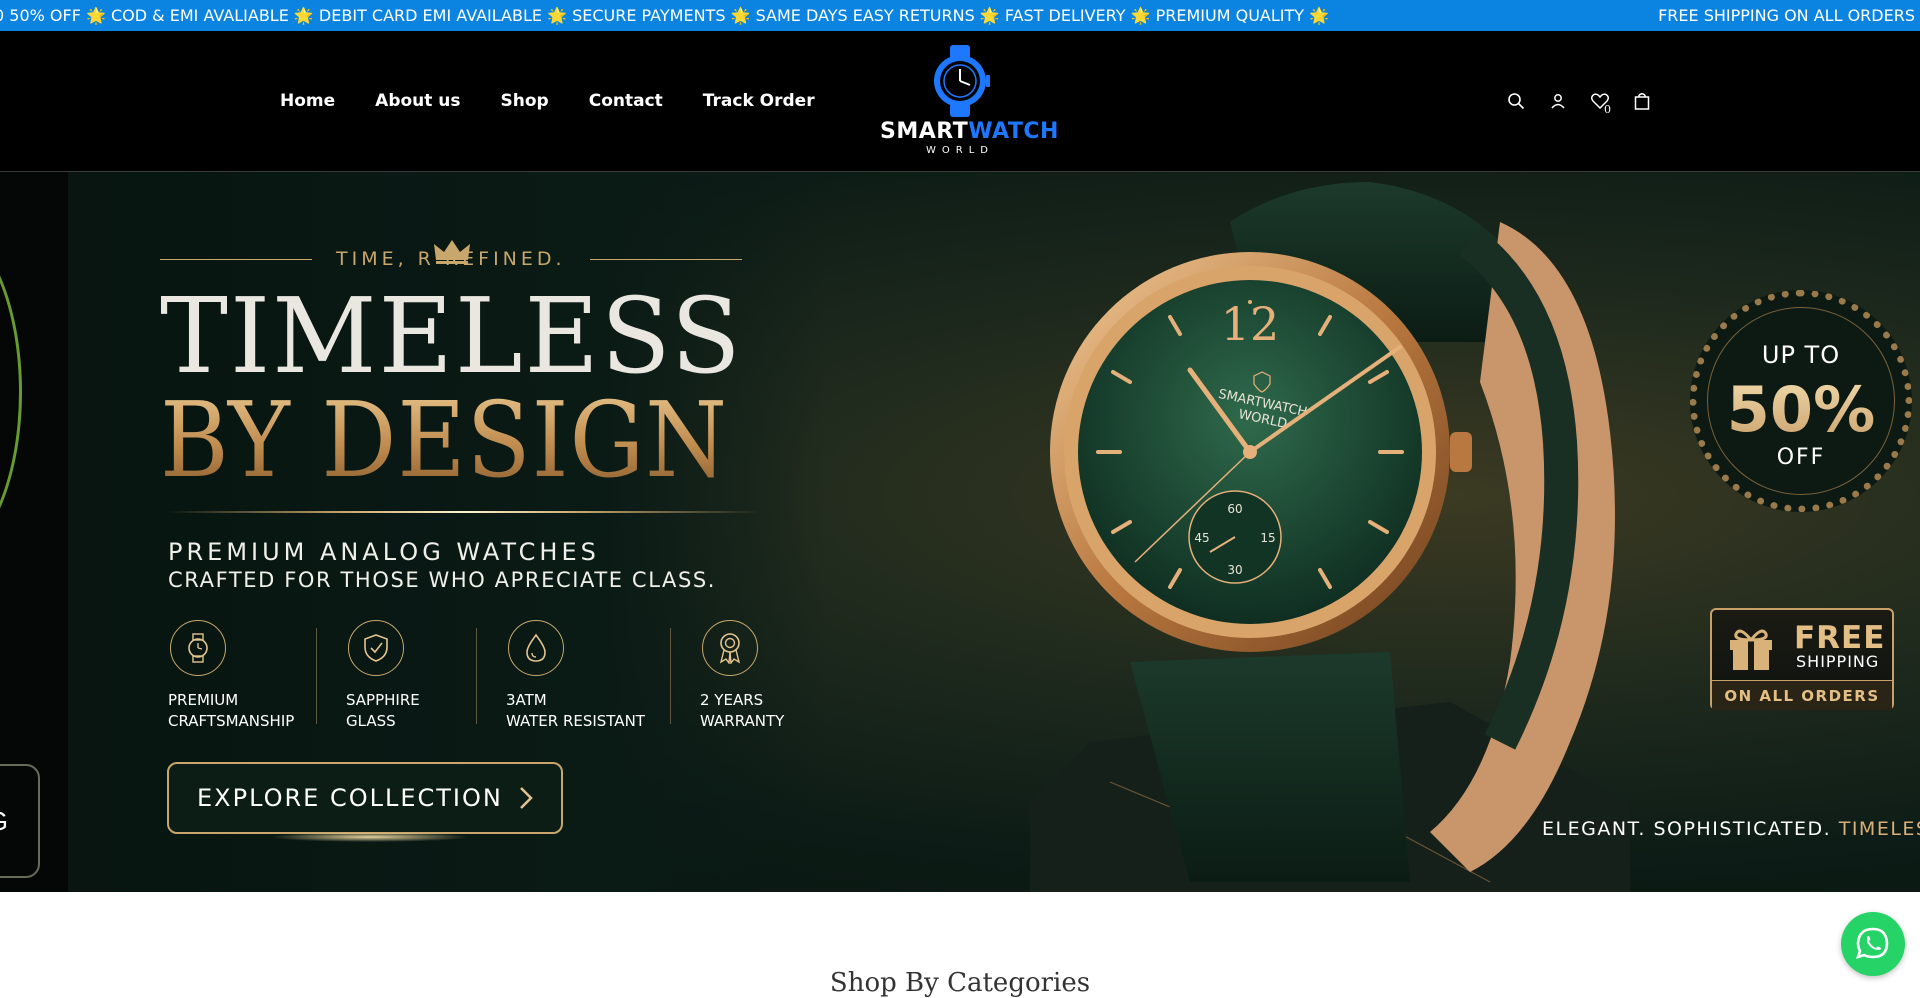  Describe the element at coordinates (1234, 509) in the screenshot. I see `svg-text: 60` at that location.